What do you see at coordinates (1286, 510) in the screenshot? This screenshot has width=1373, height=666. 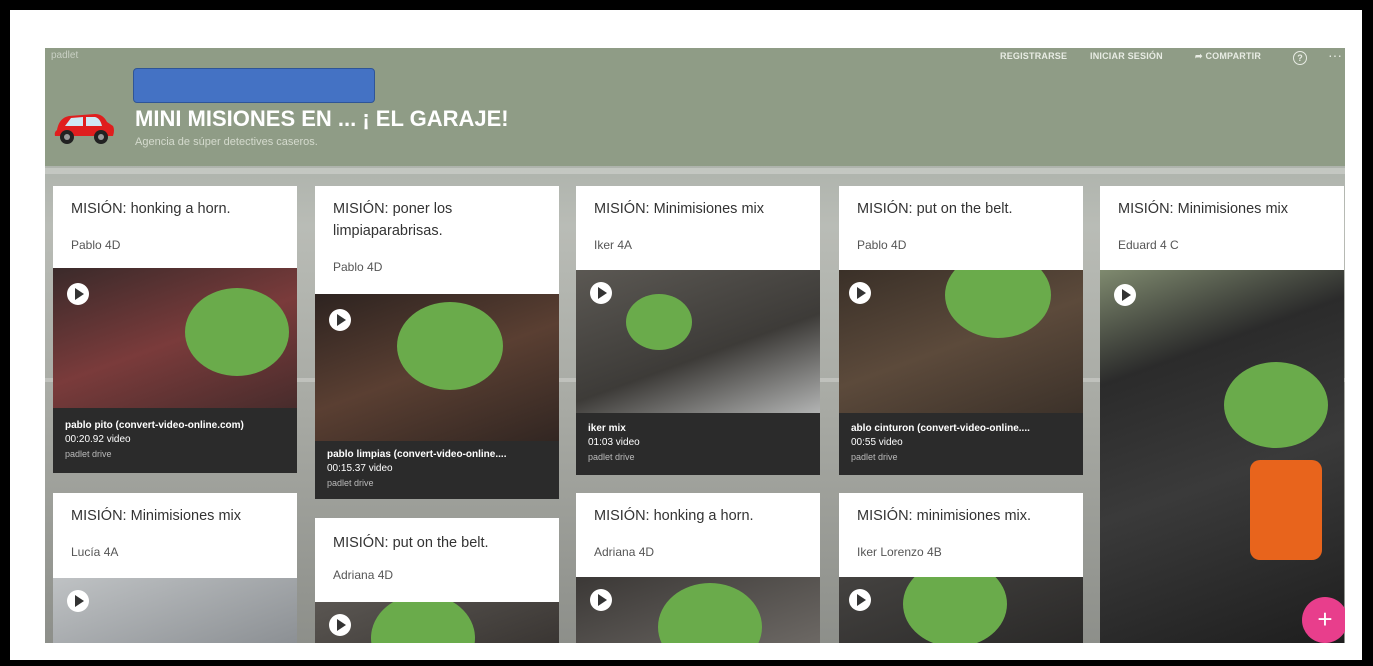 I see `shirt-detail` at bounding box center [1286, 510].